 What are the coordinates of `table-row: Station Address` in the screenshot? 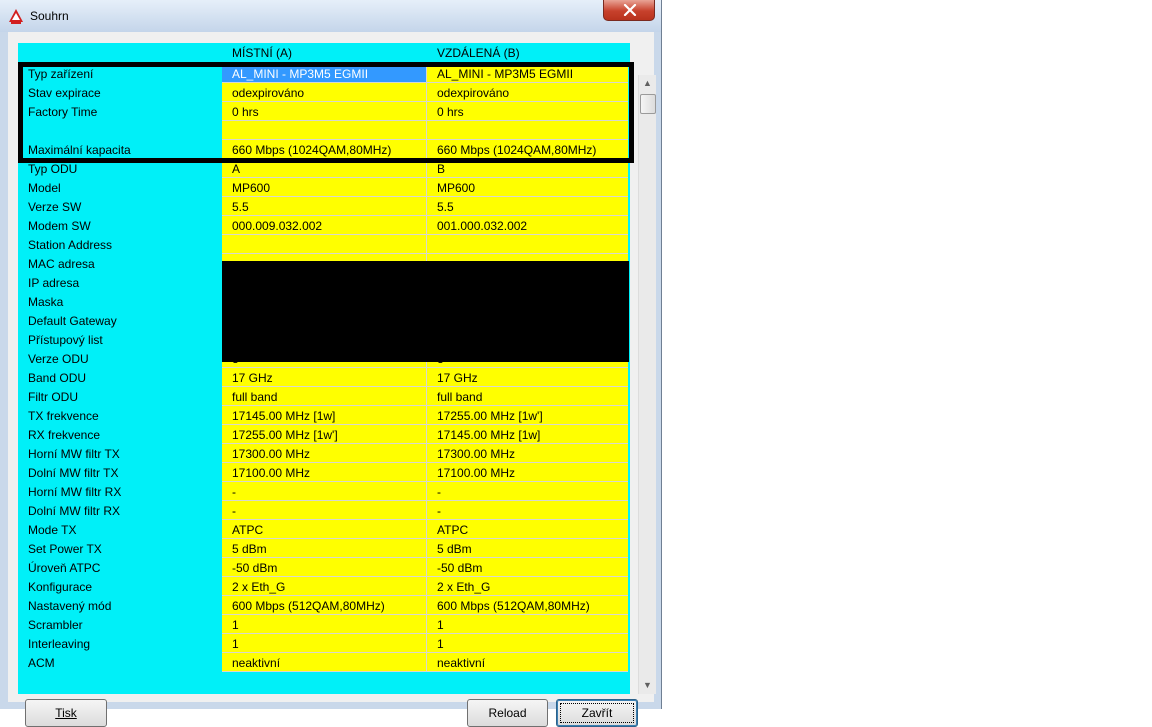 It's located at (324, 244).